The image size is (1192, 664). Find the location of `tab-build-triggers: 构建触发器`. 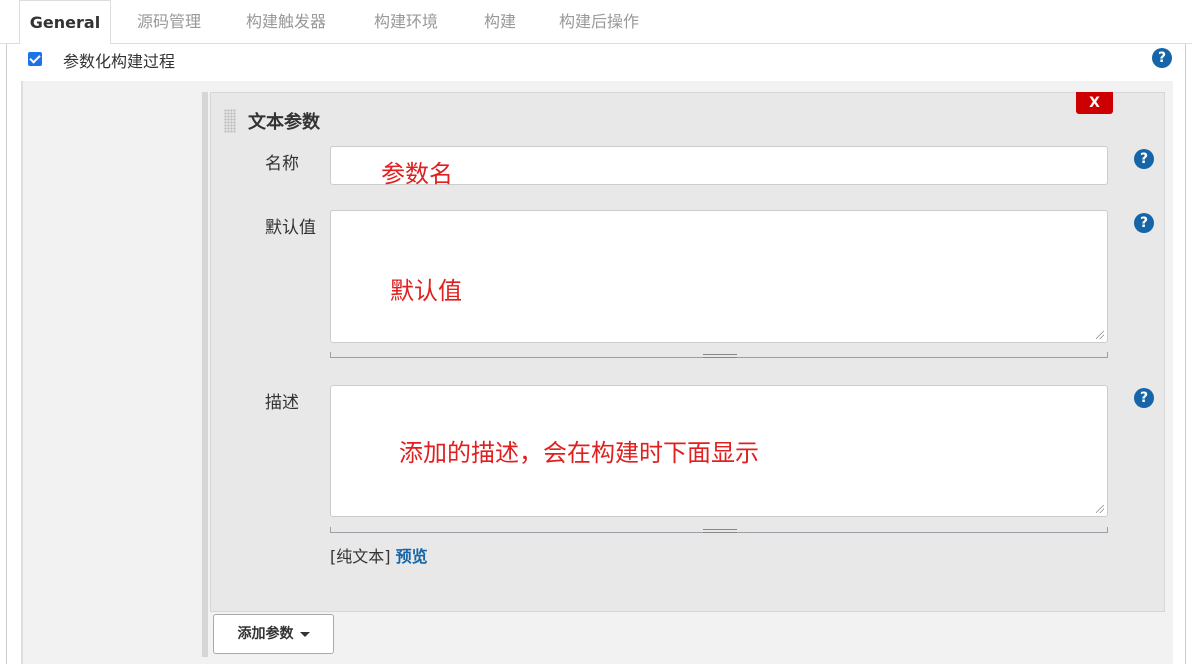

tab-build-triggers: 构建触发器 is located at coordinates (286, 22).